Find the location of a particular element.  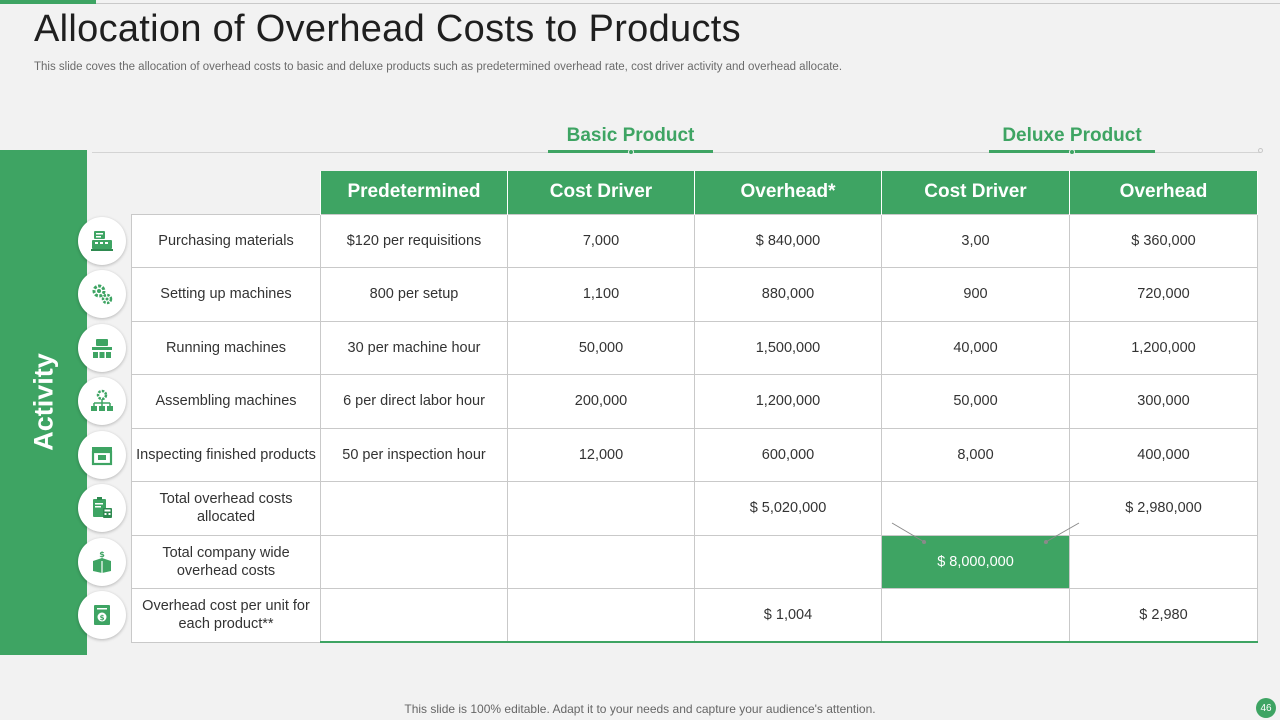

table-cell: $ 2,980 is located at coordinates (1163, 615).